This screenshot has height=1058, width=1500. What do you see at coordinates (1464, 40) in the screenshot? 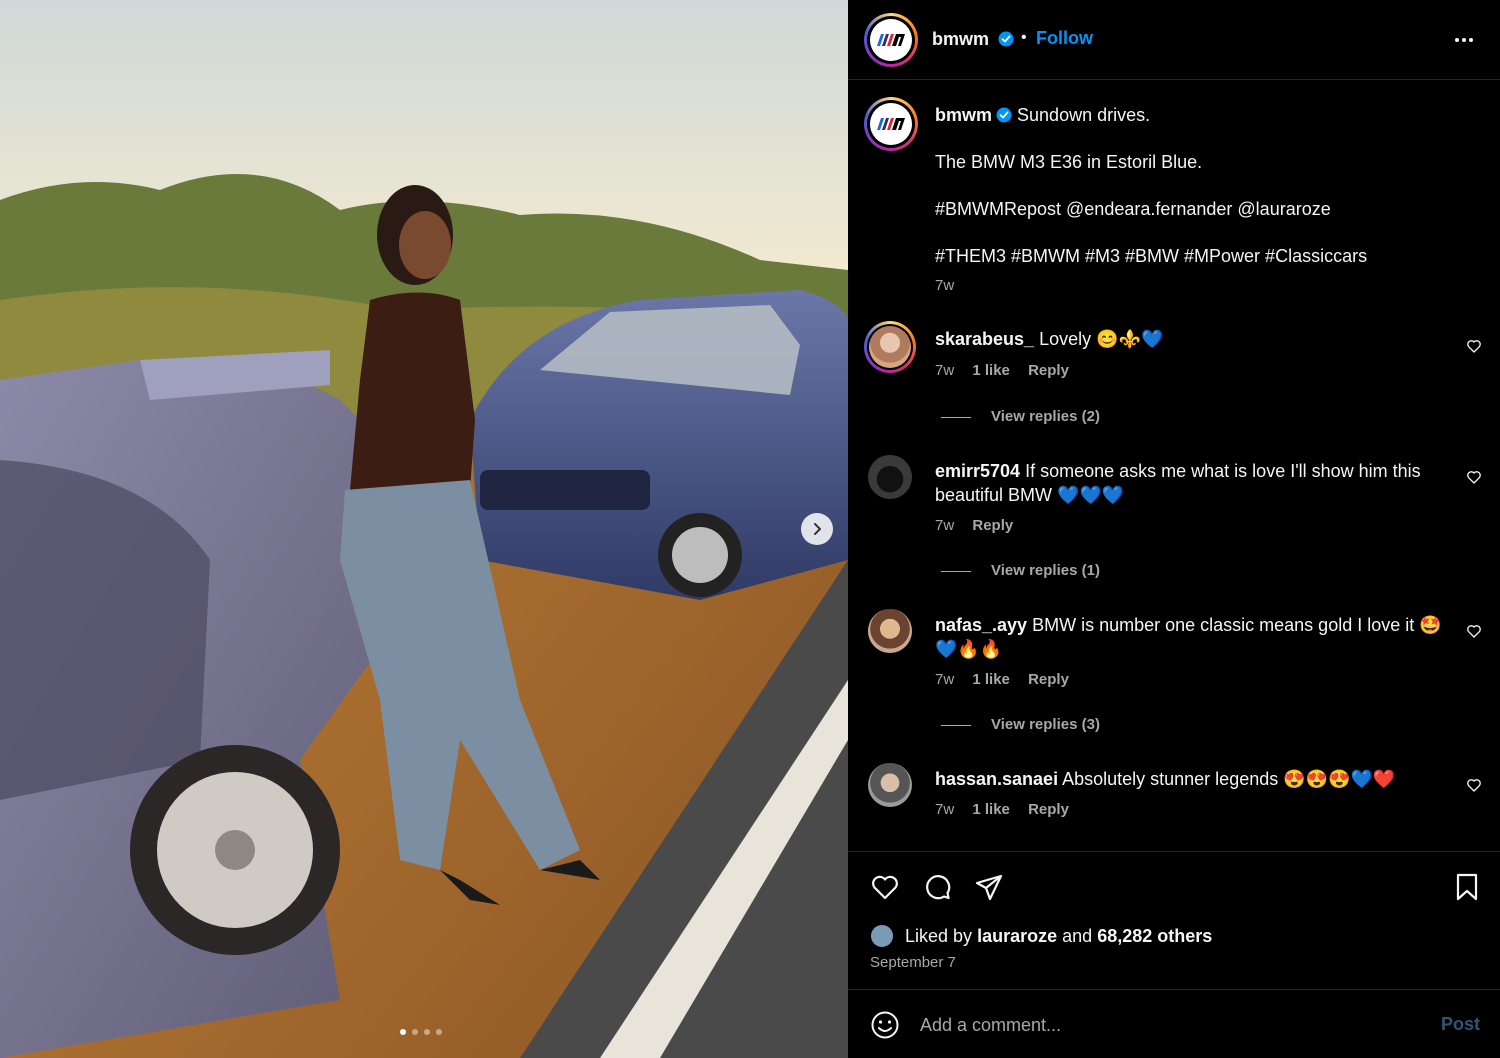
I see `more-options-icon` at bounding box center [1464, 40].